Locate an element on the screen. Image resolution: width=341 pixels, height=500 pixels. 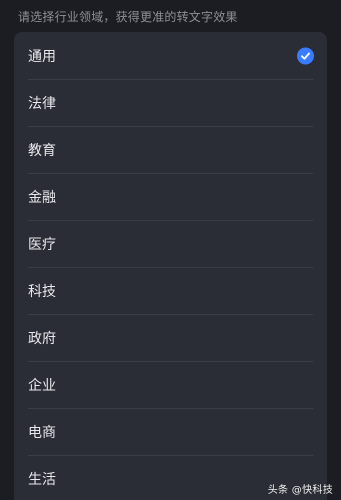
industry-item: 科技 is located at coordinates (170, 290).